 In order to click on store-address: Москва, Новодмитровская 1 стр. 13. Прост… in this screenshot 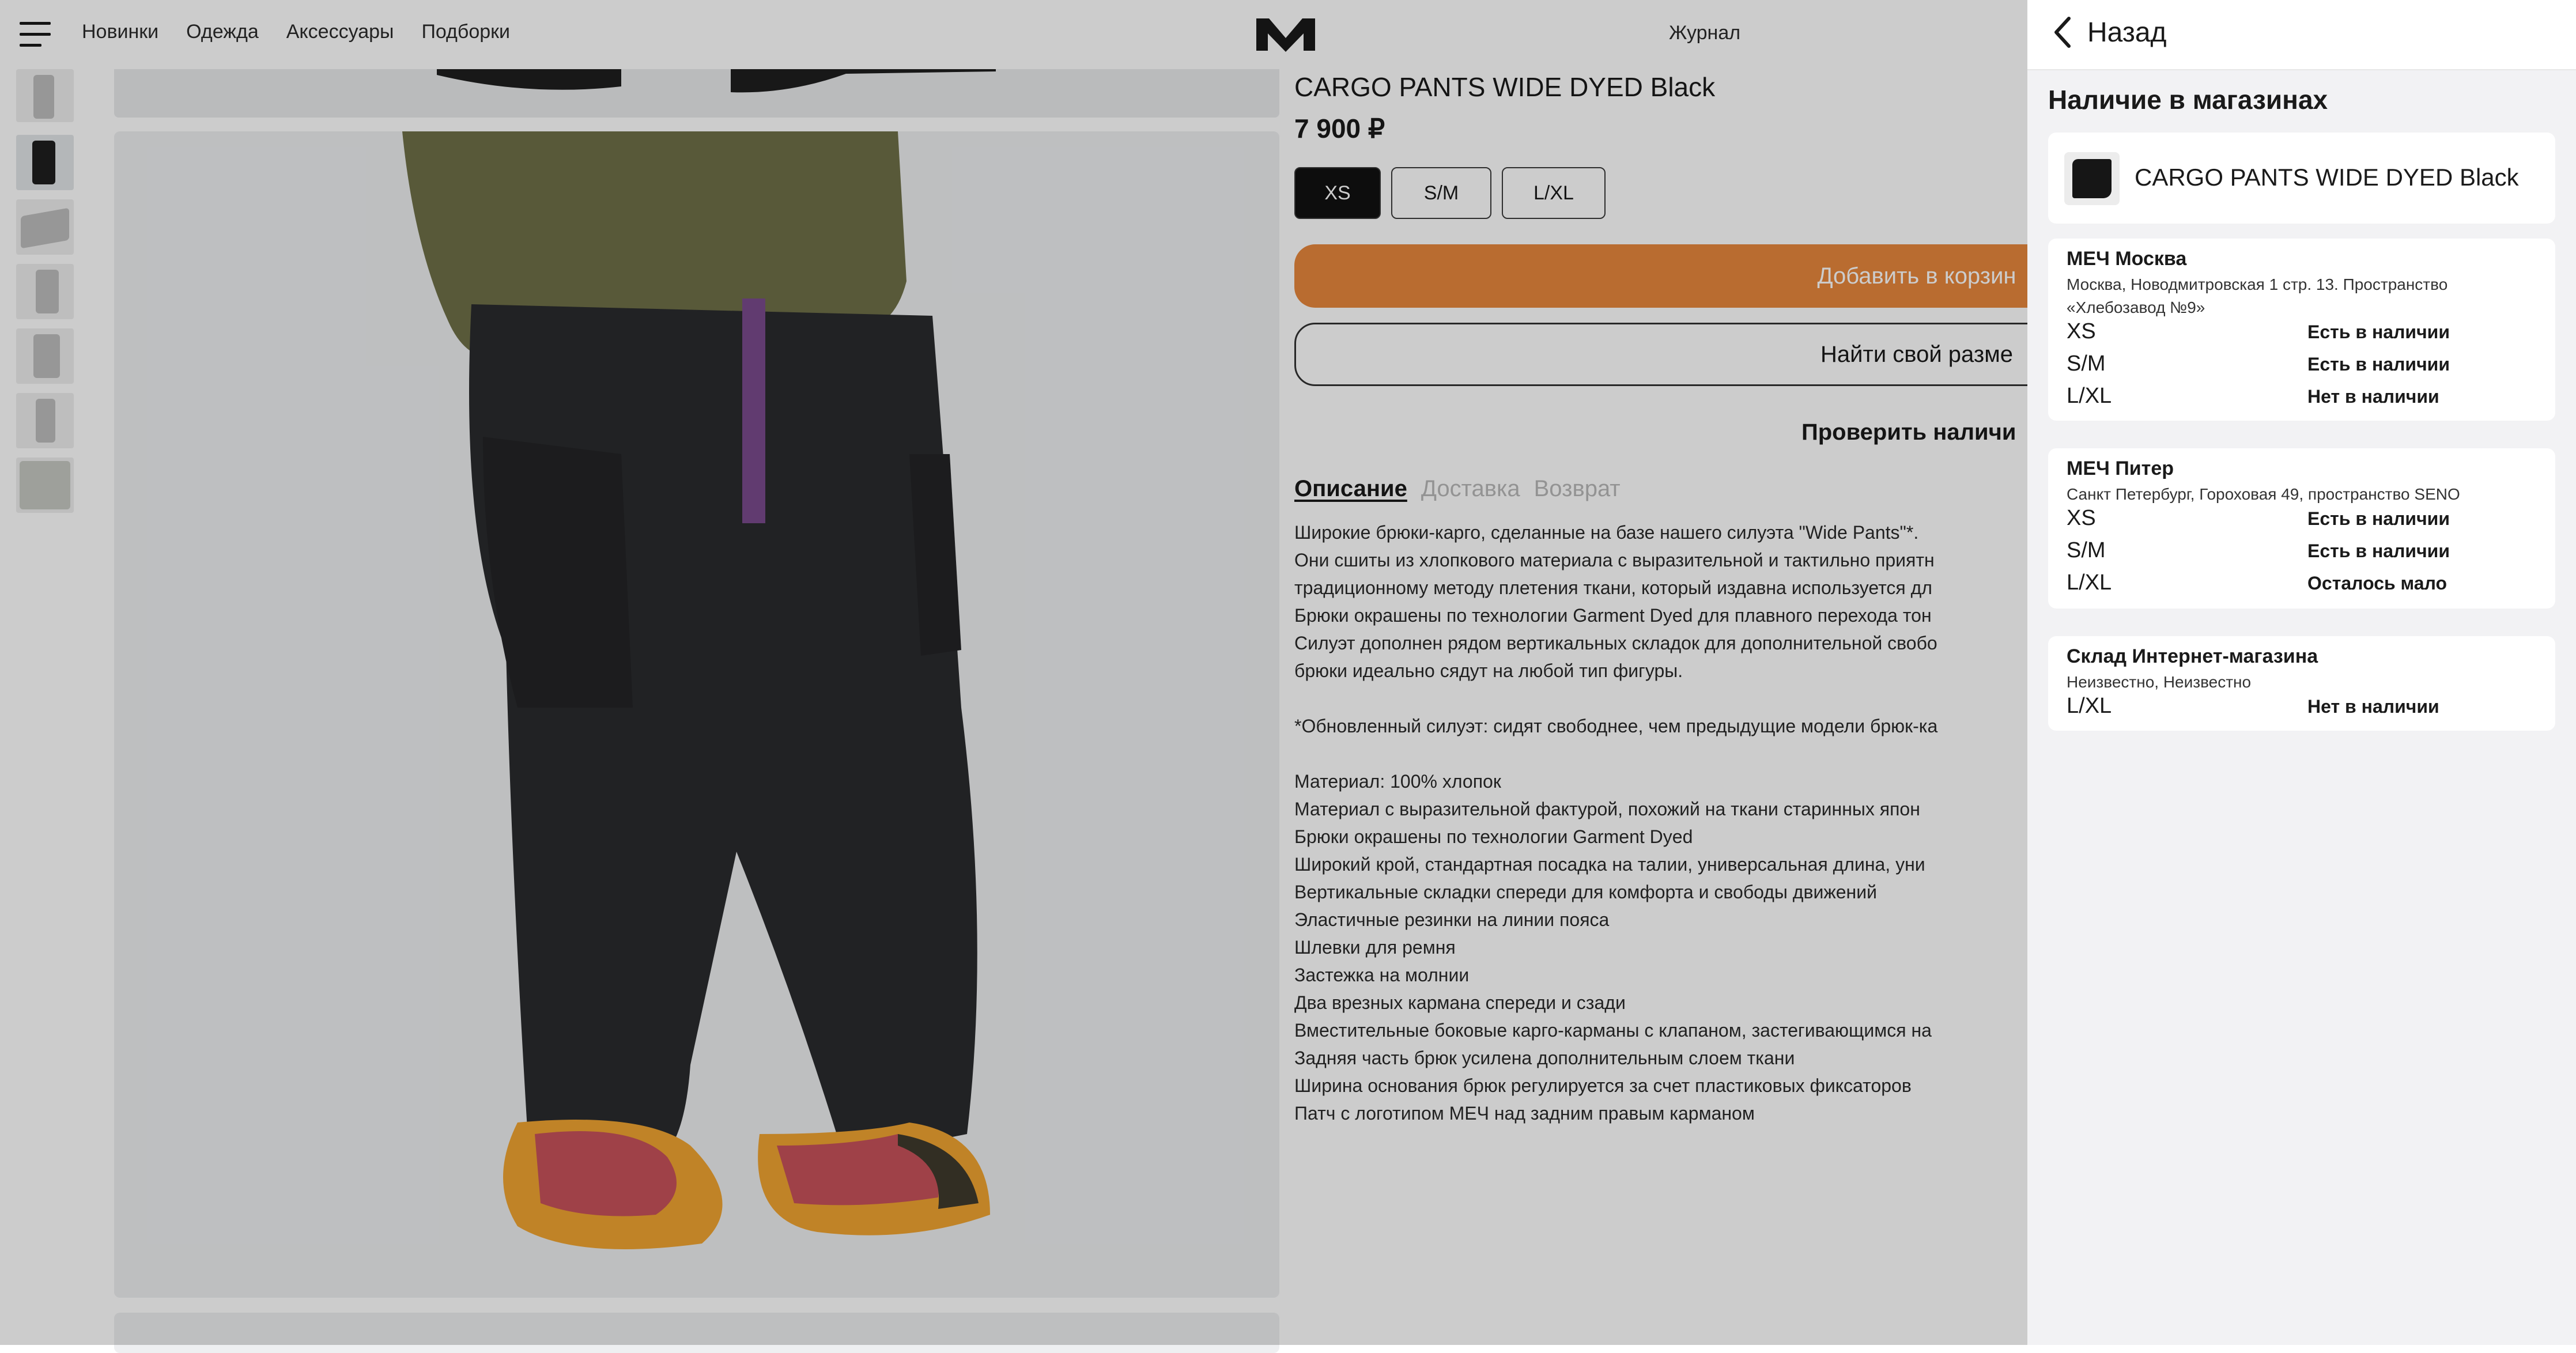, I will do `click(2257, 295)`.